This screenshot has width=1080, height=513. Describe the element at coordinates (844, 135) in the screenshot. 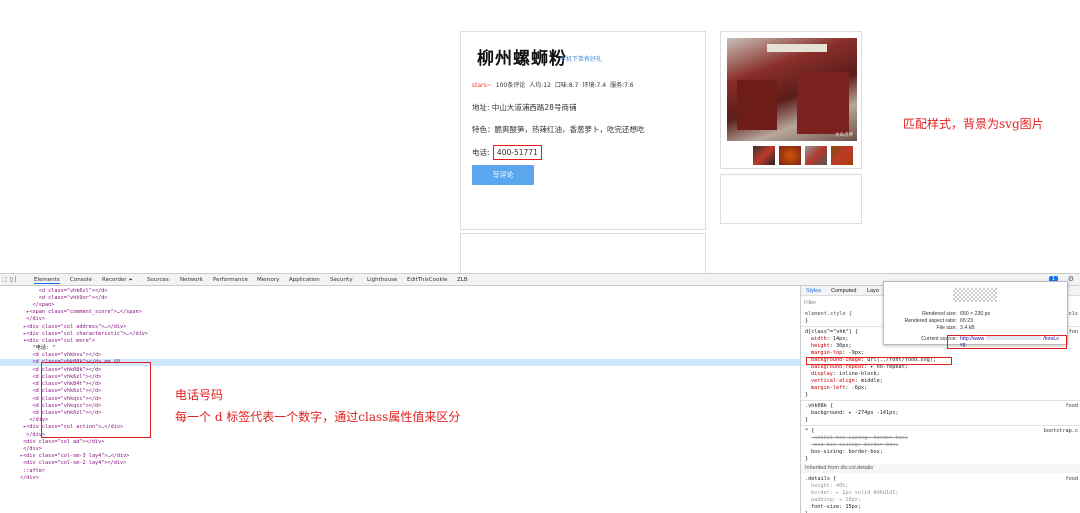

I see `photo-watermark: 大众点评` at that location.